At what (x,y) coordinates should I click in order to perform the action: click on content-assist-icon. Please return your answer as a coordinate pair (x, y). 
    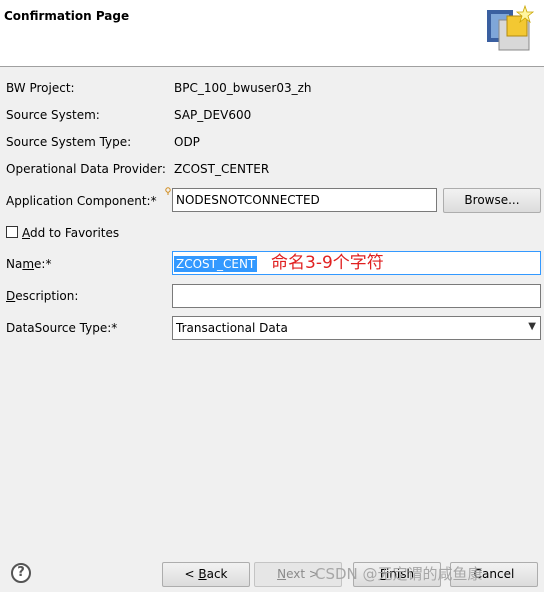
    Looking at the image, I should click on (168, 189).